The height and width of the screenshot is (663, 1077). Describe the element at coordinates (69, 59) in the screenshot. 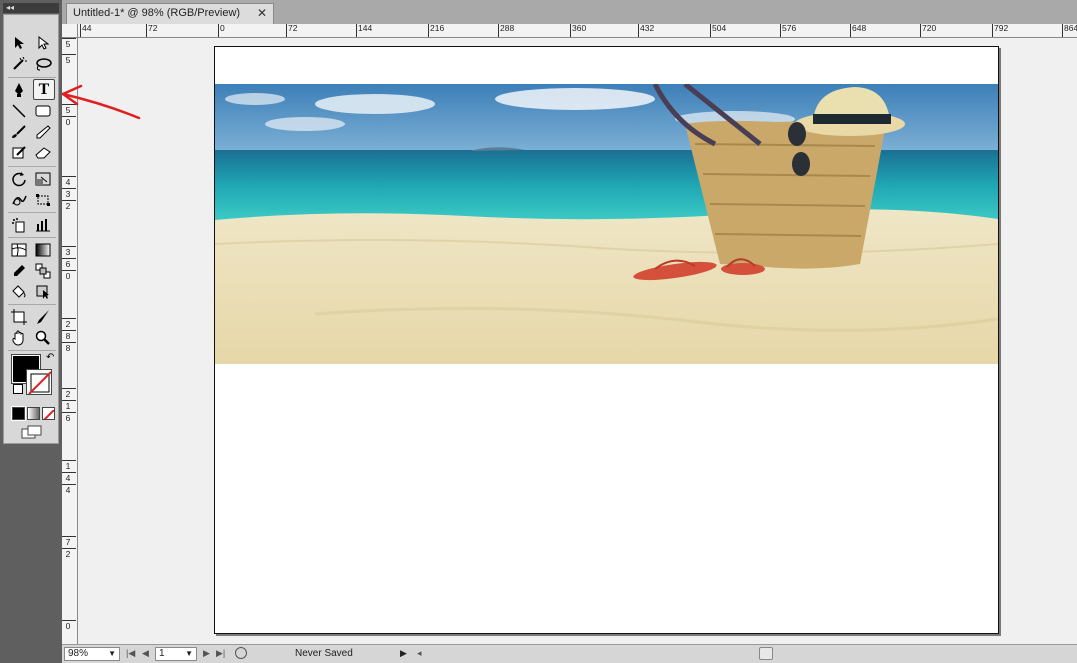

I see `ruler-tick-label: 5` at that location.